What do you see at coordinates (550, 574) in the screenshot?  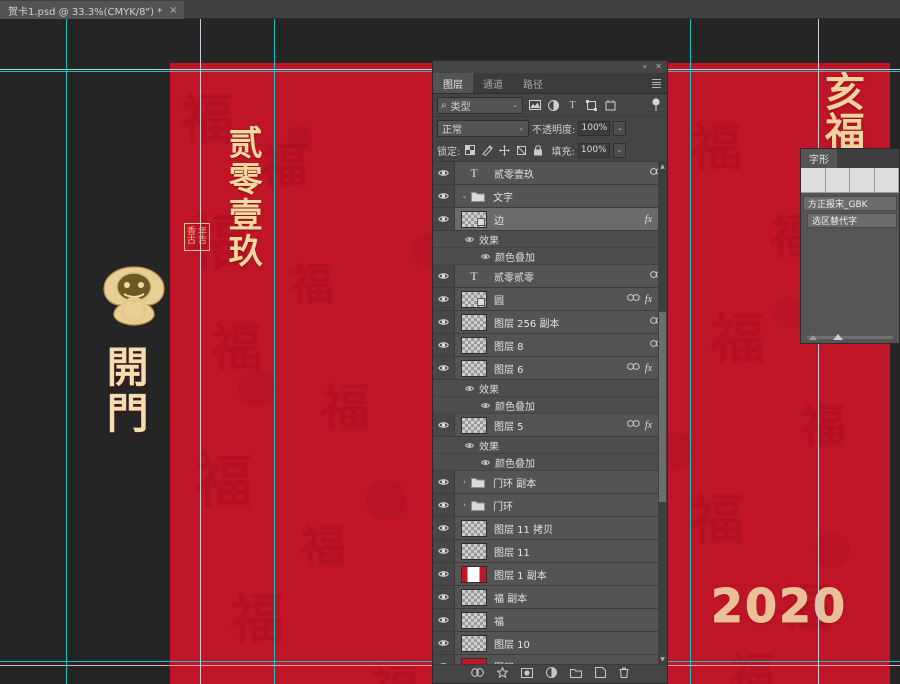 I see `layer-row: 图层 1 副本` at bounding box center [550, 574].